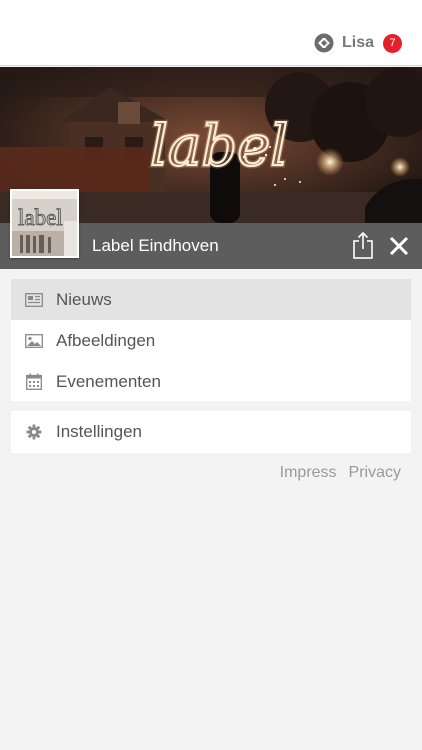 The image size is (422, 750). I want to click on share-button, so click(363, 246).